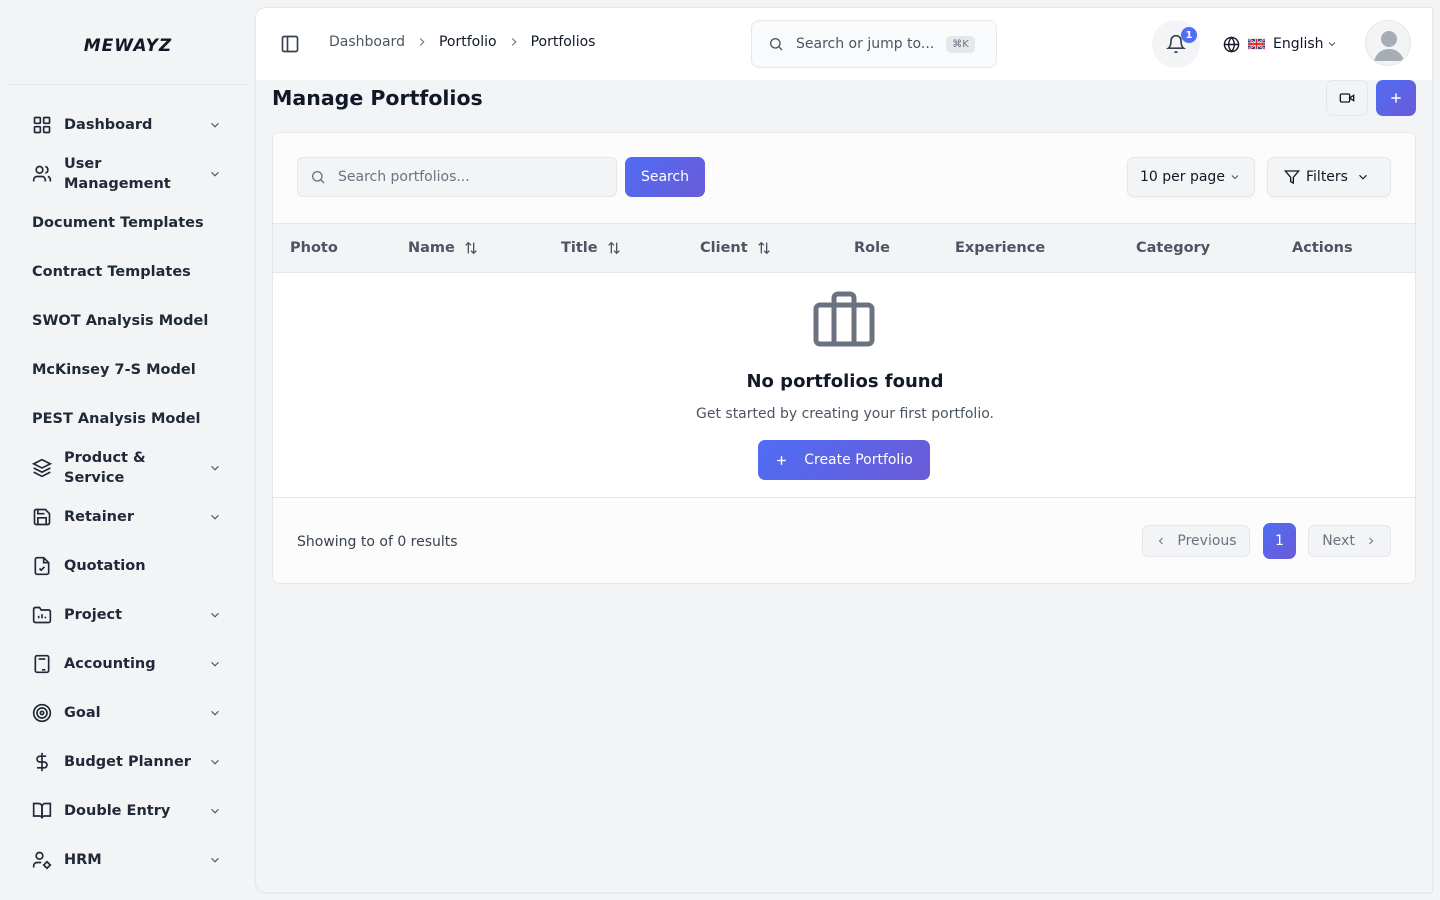 The width and height of the screenshot is (1440, 900). I want to click on sidebar-item-label: Goal, so click(82, 712).